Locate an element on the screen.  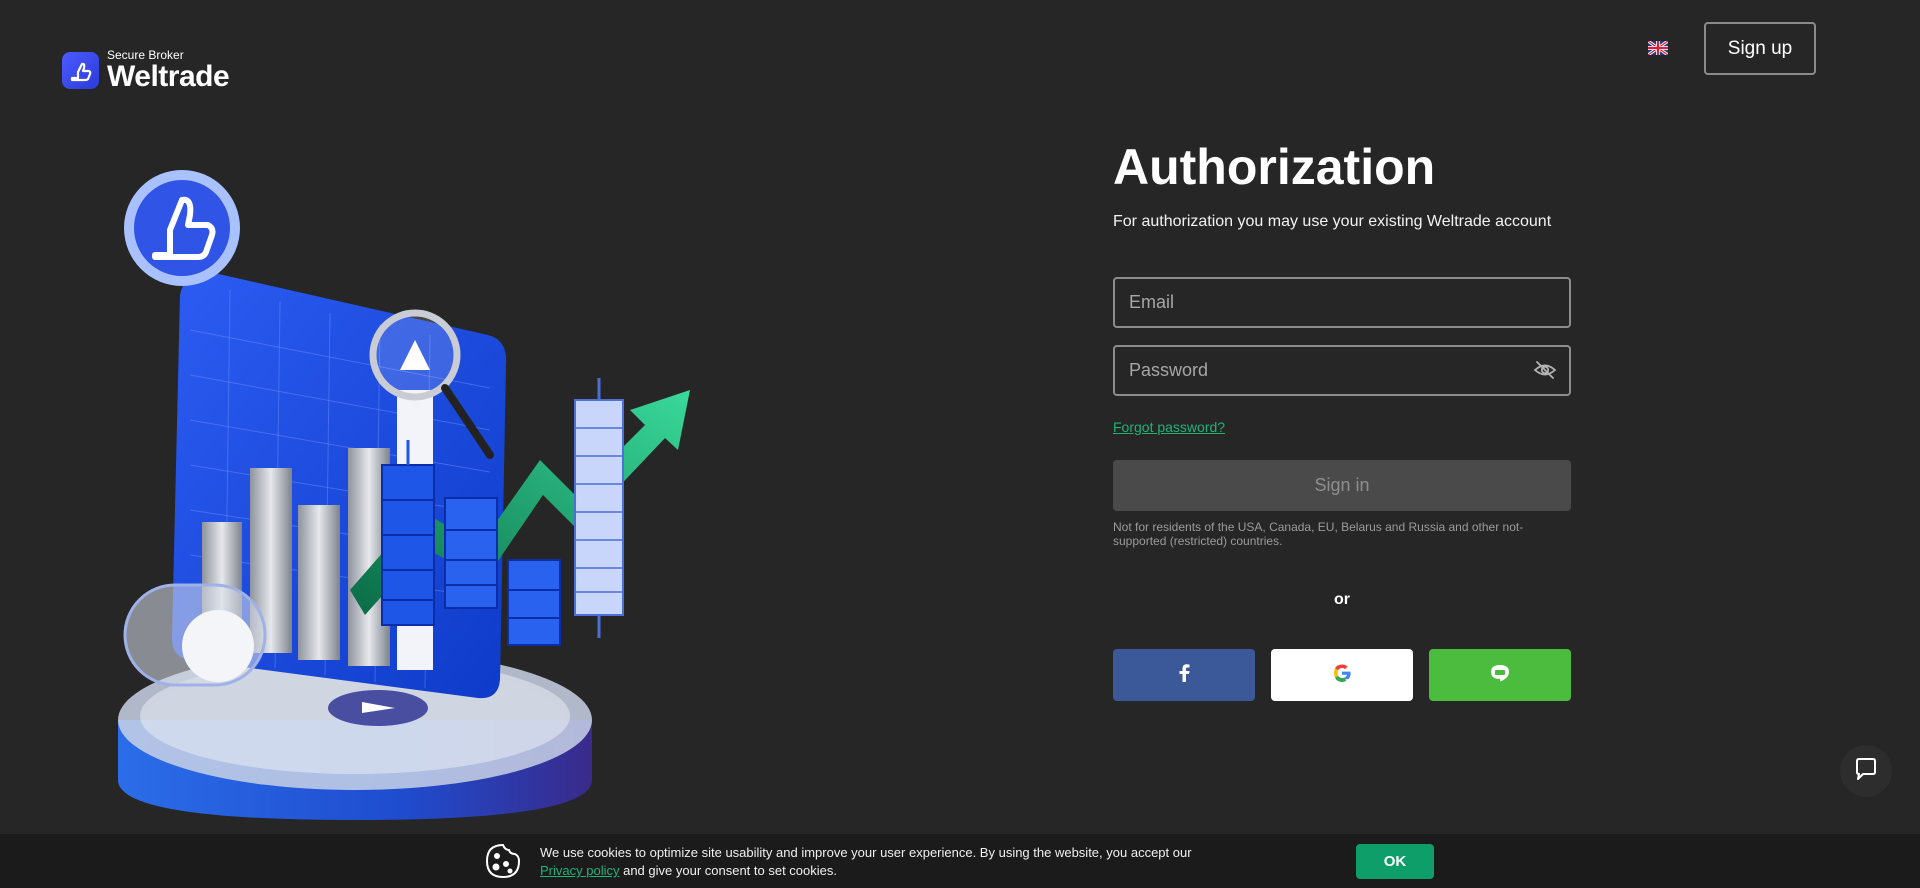
social-login-group is located at coordinates (1342, 674).